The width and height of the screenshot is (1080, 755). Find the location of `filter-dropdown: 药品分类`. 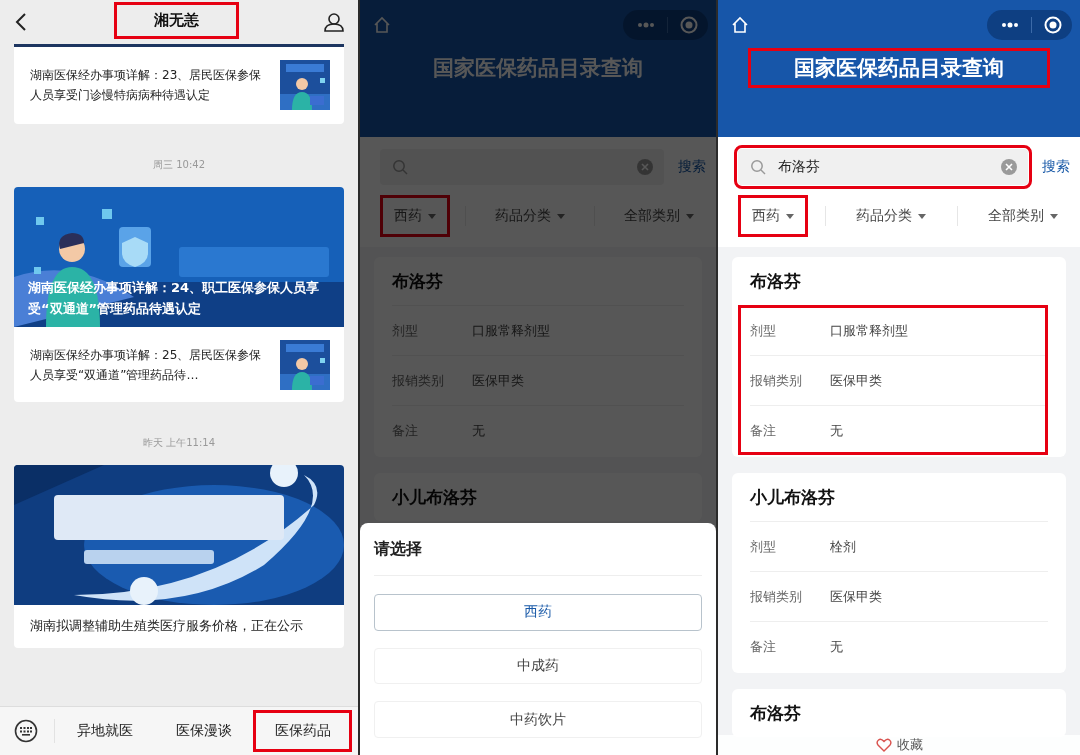

filter-dropdown: 药品分类 is located at coordinates (891, 216).